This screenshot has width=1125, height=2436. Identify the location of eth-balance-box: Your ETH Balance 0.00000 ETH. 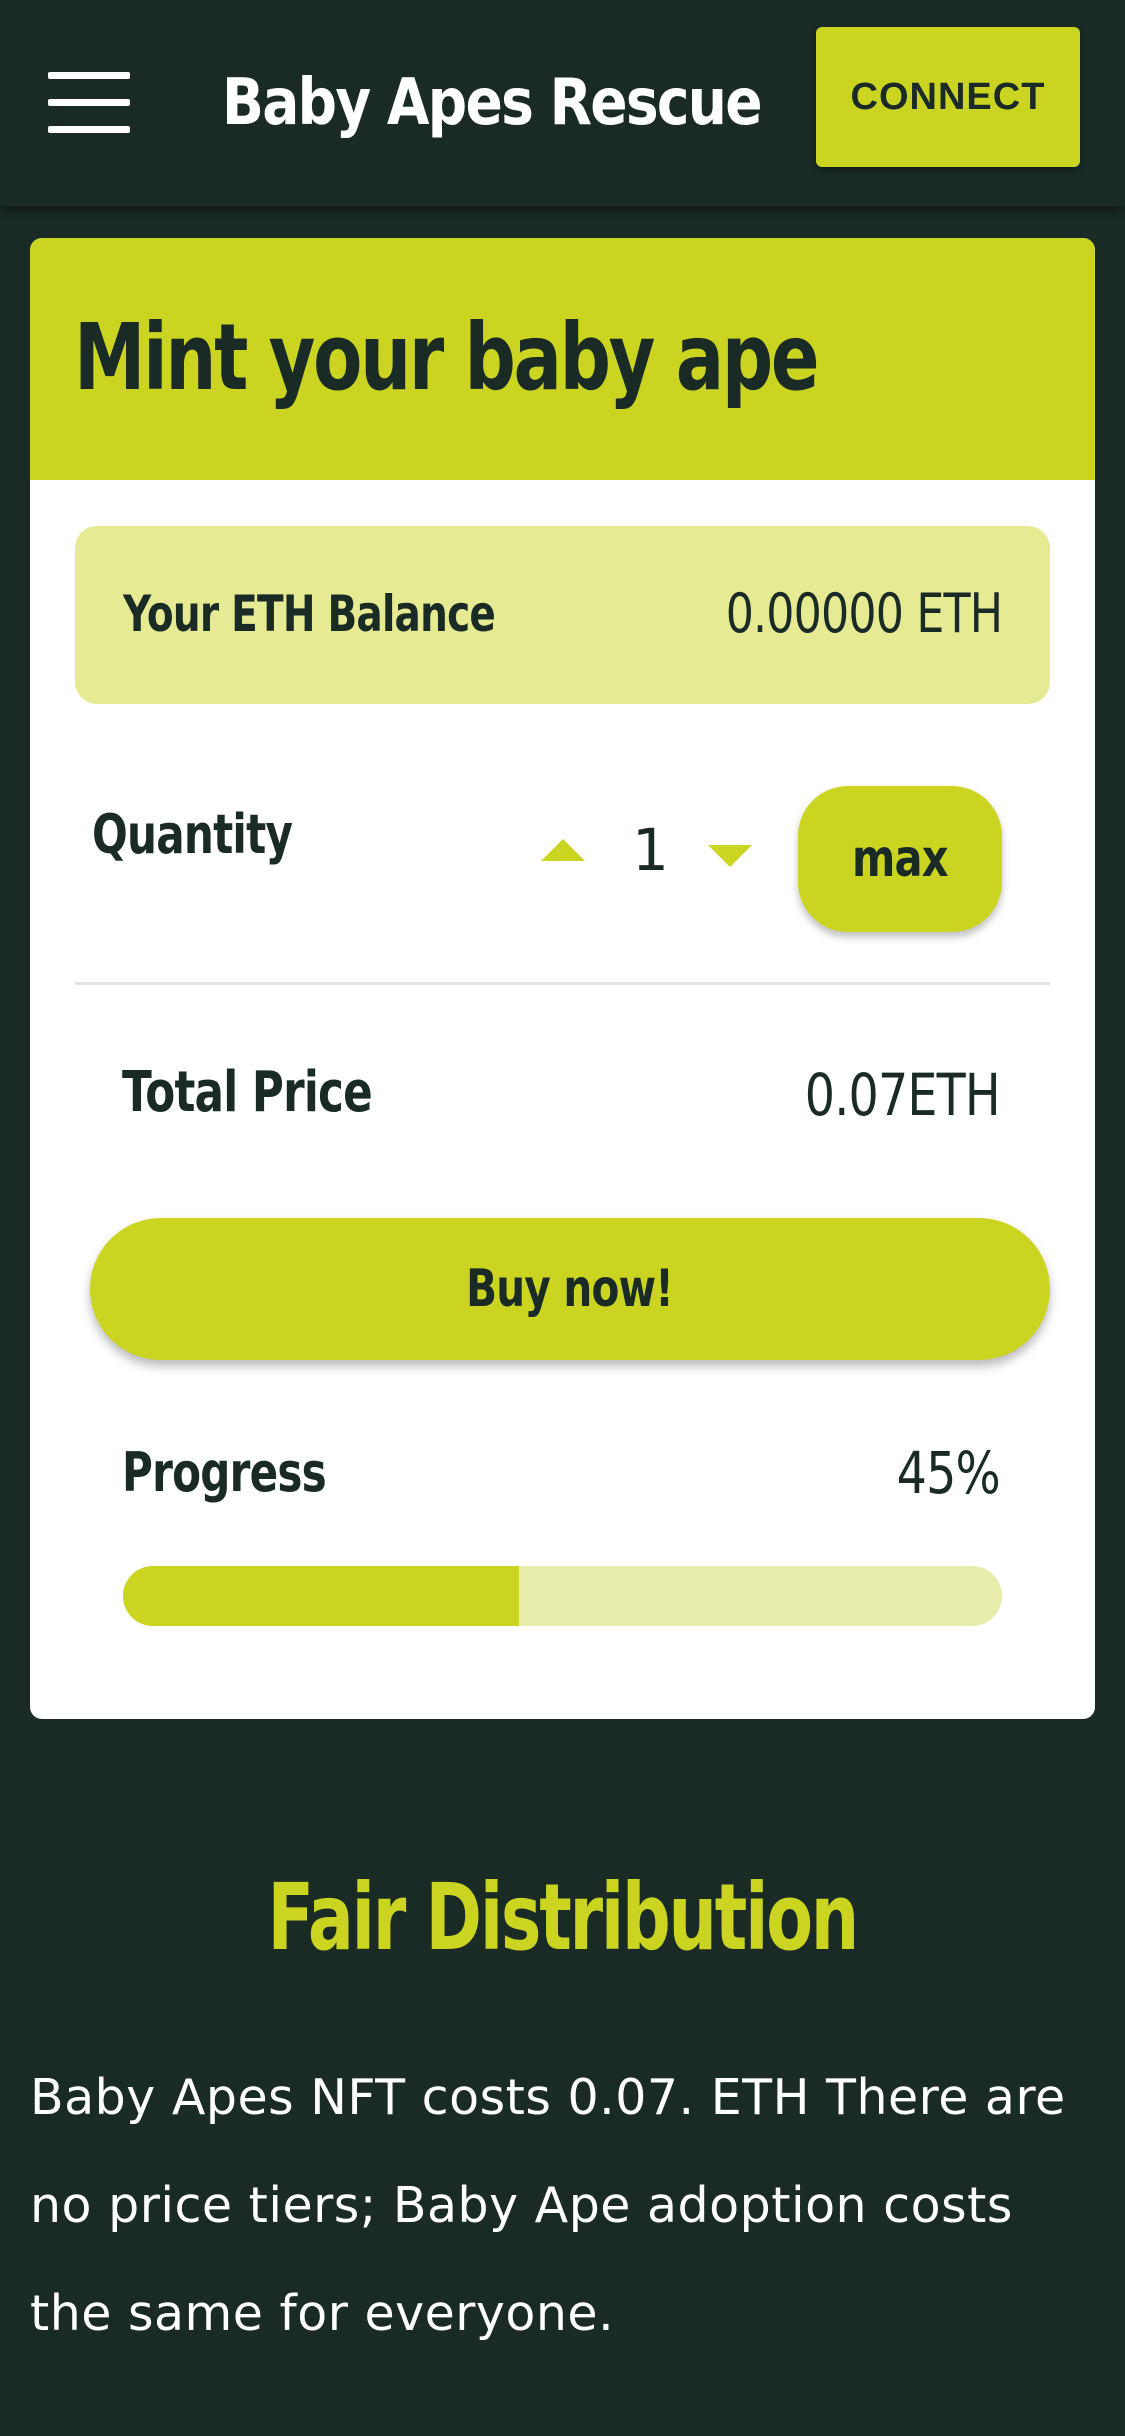
(562, 615).